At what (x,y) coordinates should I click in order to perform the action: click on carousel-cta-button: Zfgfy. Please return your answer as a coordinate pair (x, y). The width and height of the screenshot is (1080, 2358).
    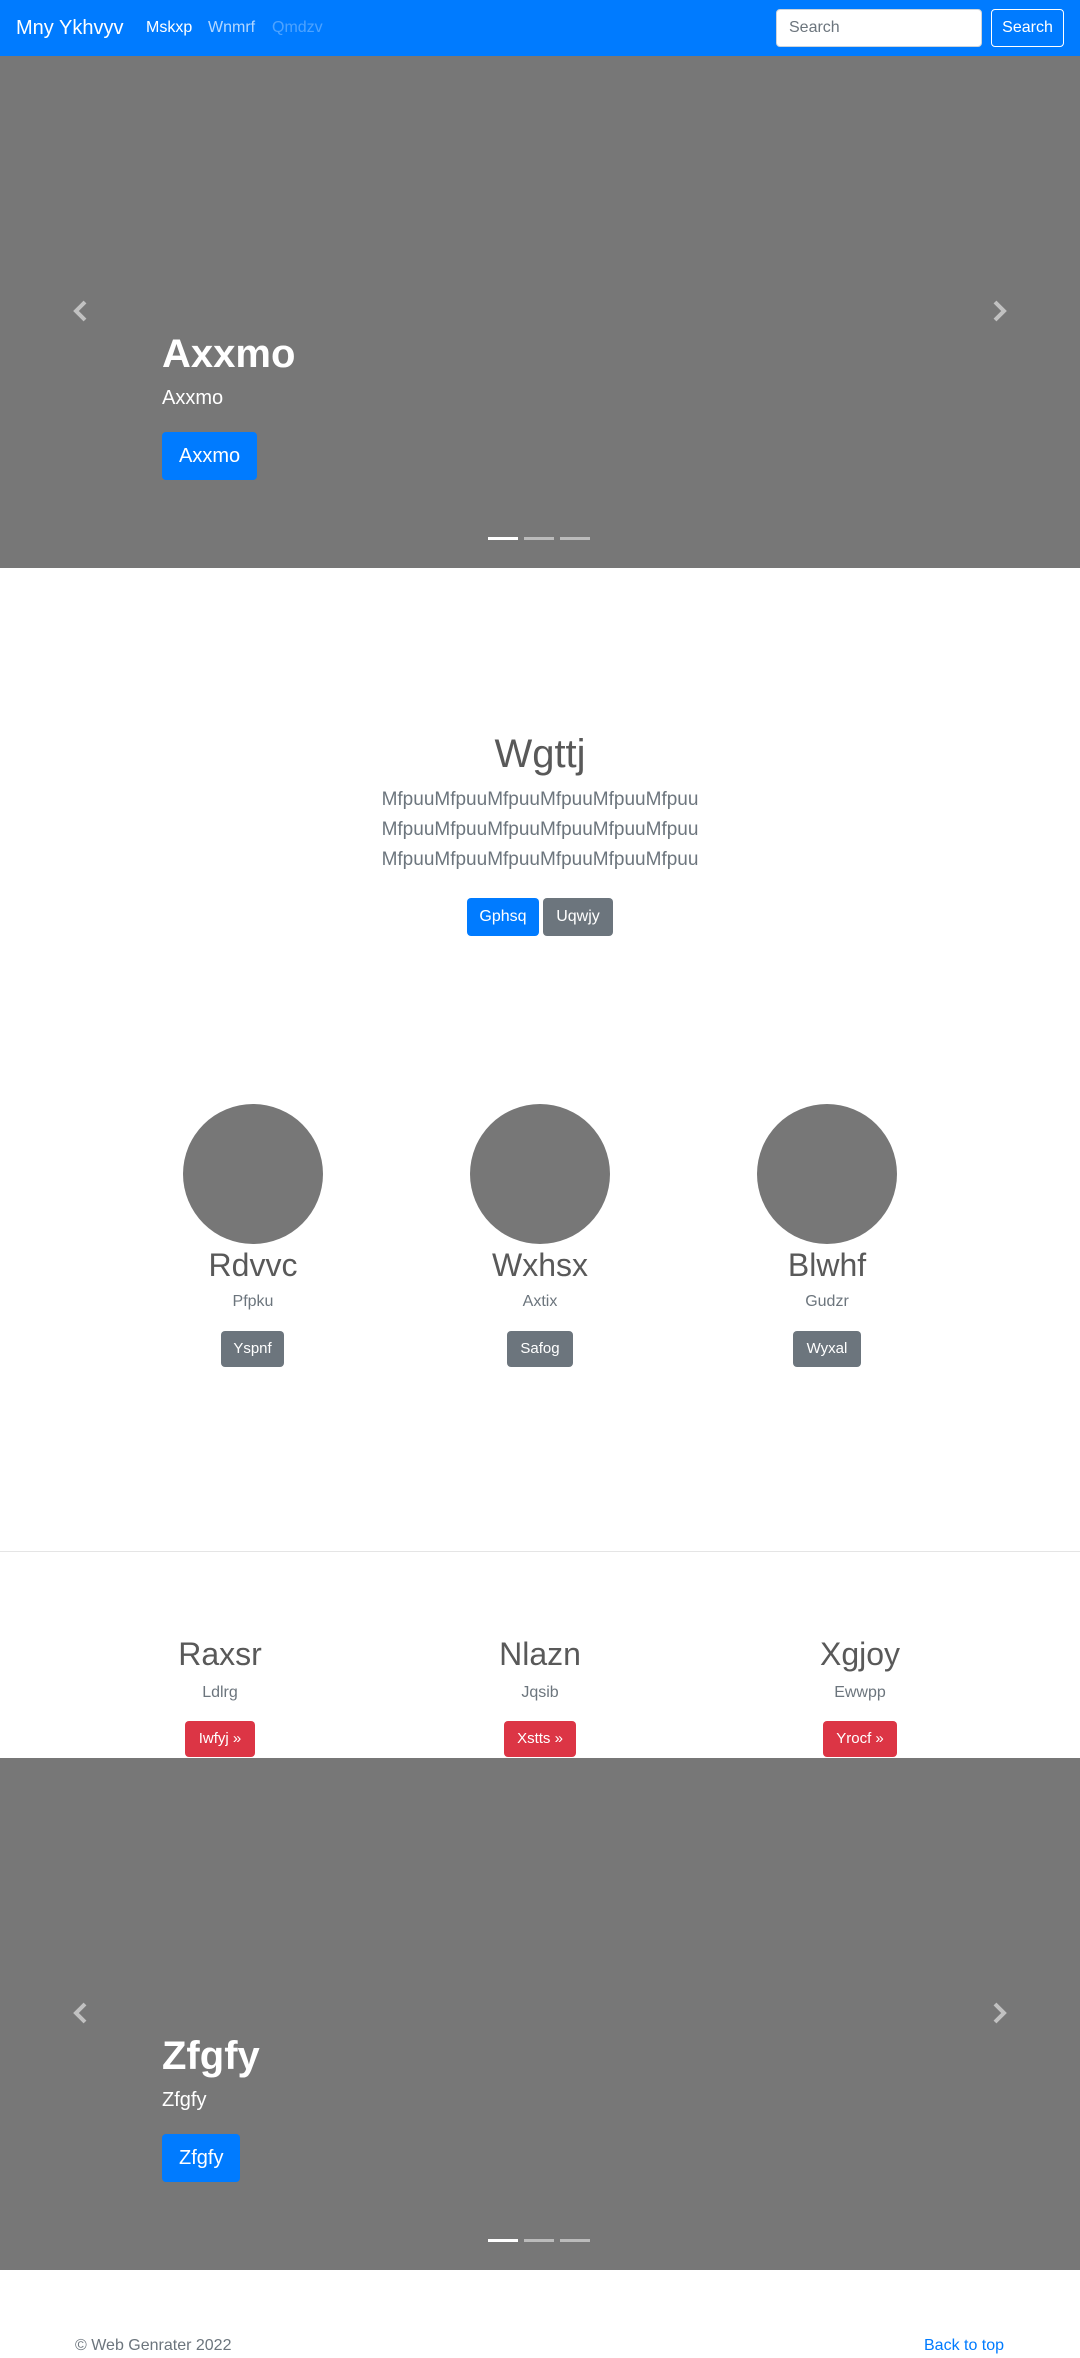
    Looking at the image, I should click on (201, 2158).